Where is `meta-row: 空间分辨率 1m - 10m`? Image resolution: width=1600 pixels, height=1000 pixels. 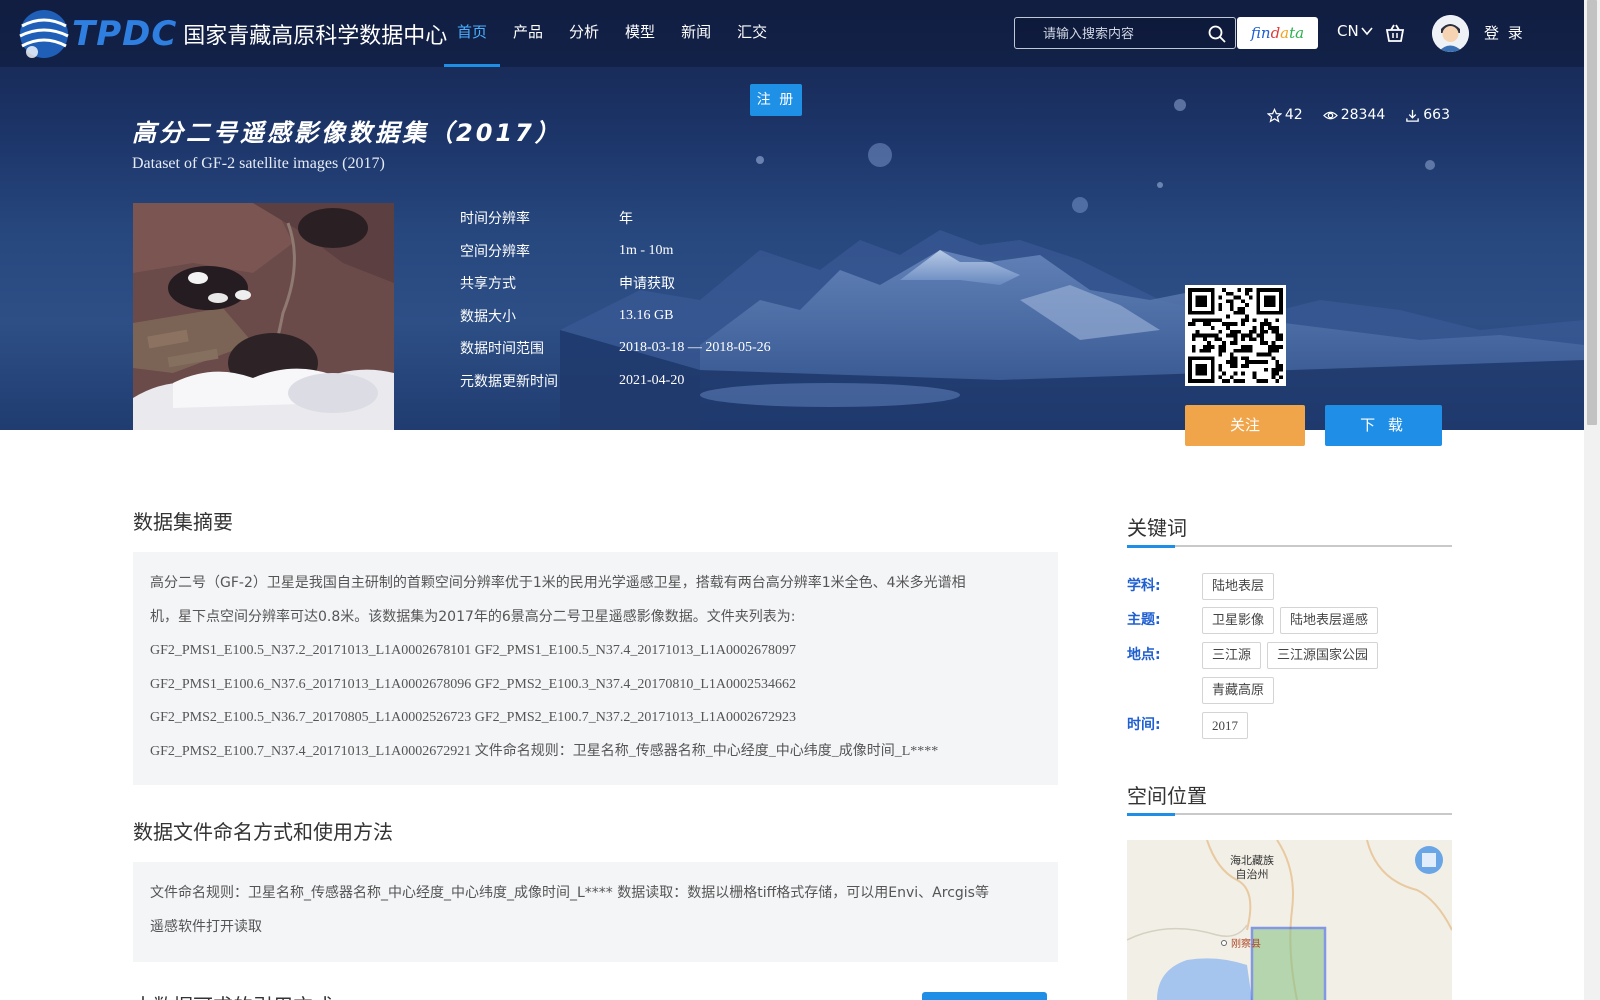 meta-row: 空间分辨率 1m - 10m is located at coordinates (615, 251).